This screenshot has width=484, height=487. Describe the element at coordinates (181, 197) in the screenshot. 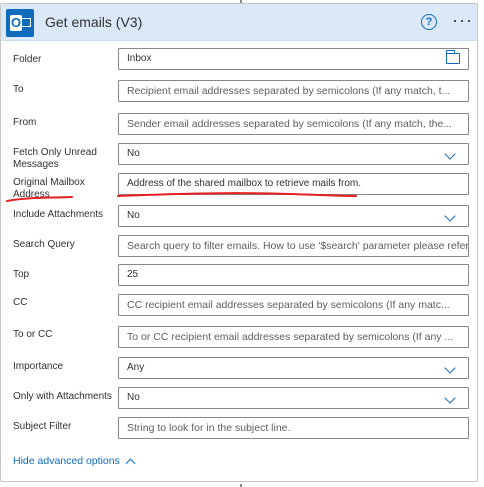

I see `annotation-underline-label` at that location.